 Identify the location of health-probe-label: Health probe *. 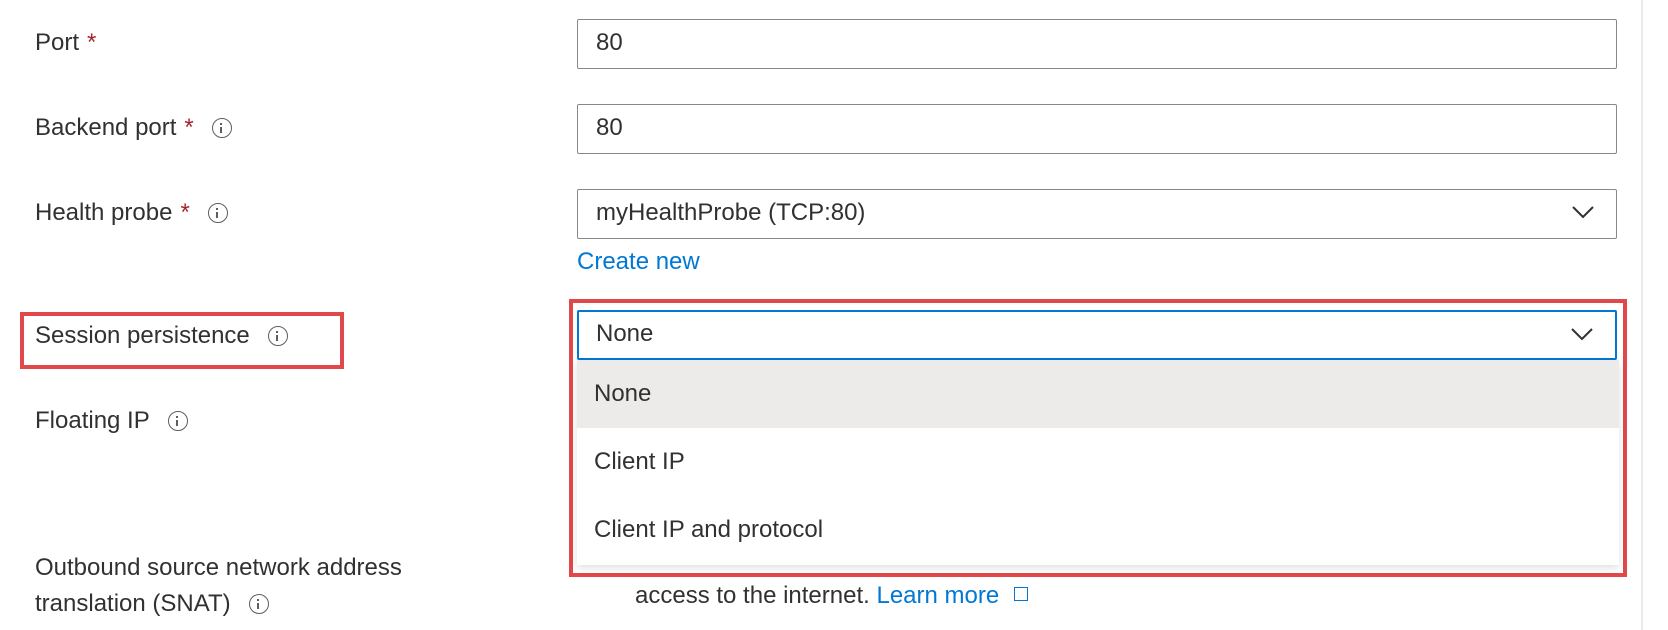
(131, 213).